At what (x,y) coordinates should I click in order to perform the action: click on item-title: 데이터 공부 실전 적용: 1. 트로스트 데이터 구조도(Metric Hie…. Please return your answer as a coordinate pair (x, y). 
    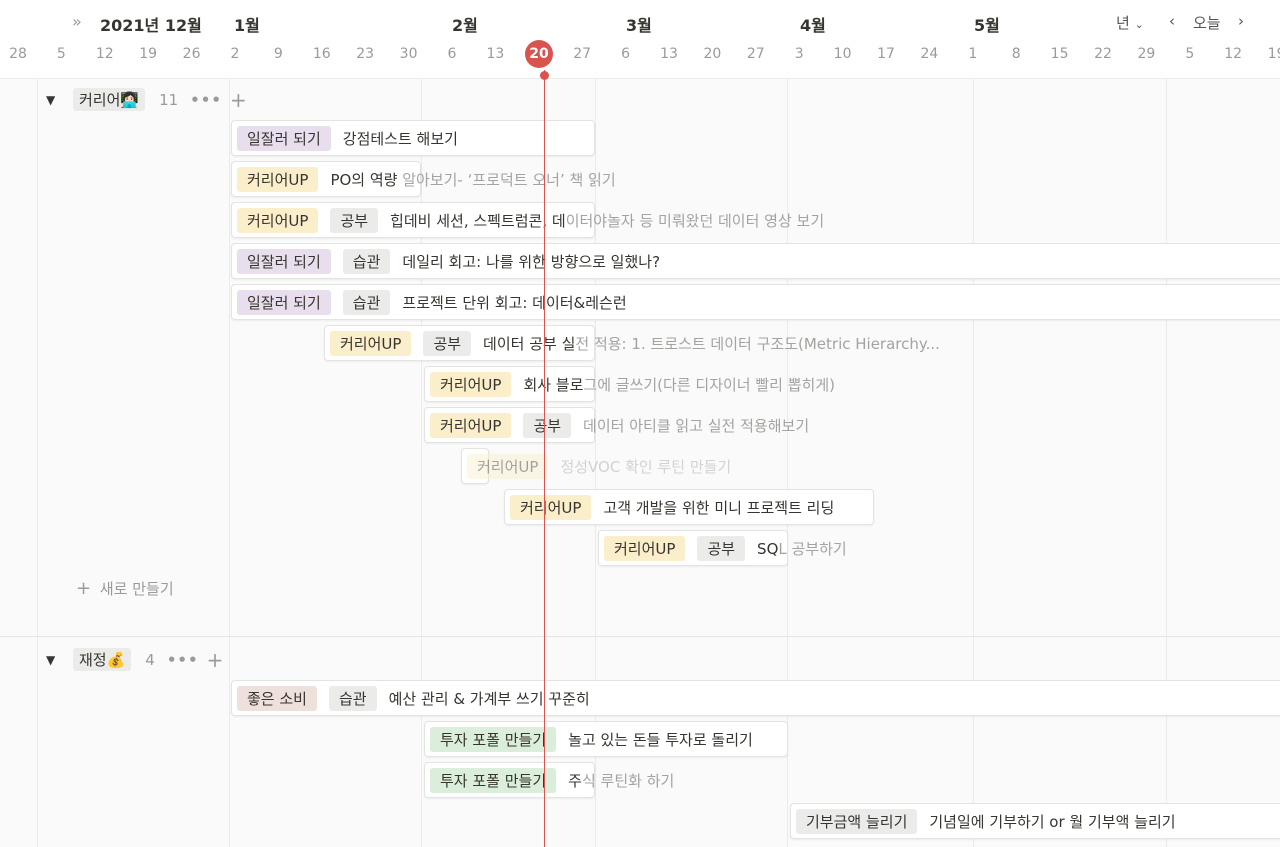
    Looking at the image, I should click on (711, 343).